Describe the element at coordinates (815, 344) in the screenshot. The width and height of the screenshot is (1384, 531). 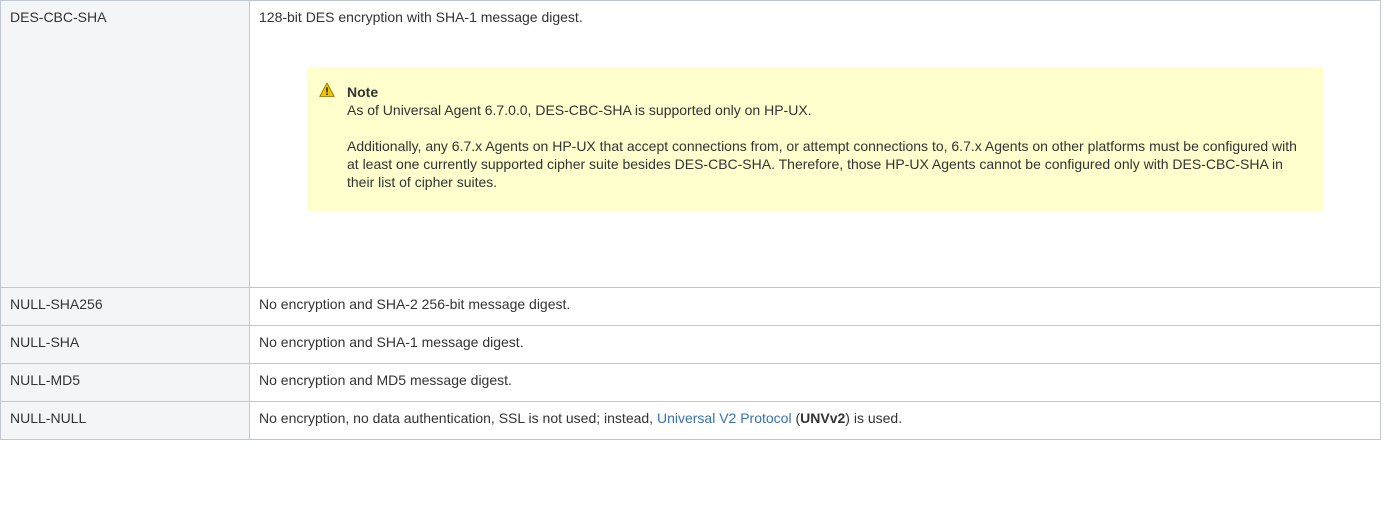
I see `cipher-description-cell: No encryption and SHA-1 message digest.` at that location.